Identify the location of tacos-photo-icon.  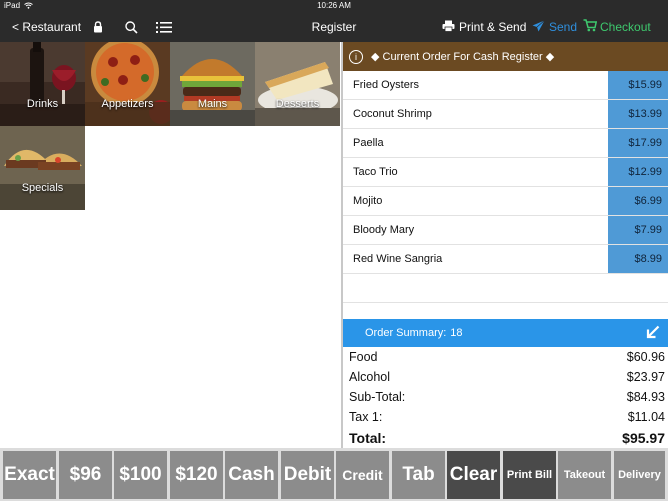
(42, 168).